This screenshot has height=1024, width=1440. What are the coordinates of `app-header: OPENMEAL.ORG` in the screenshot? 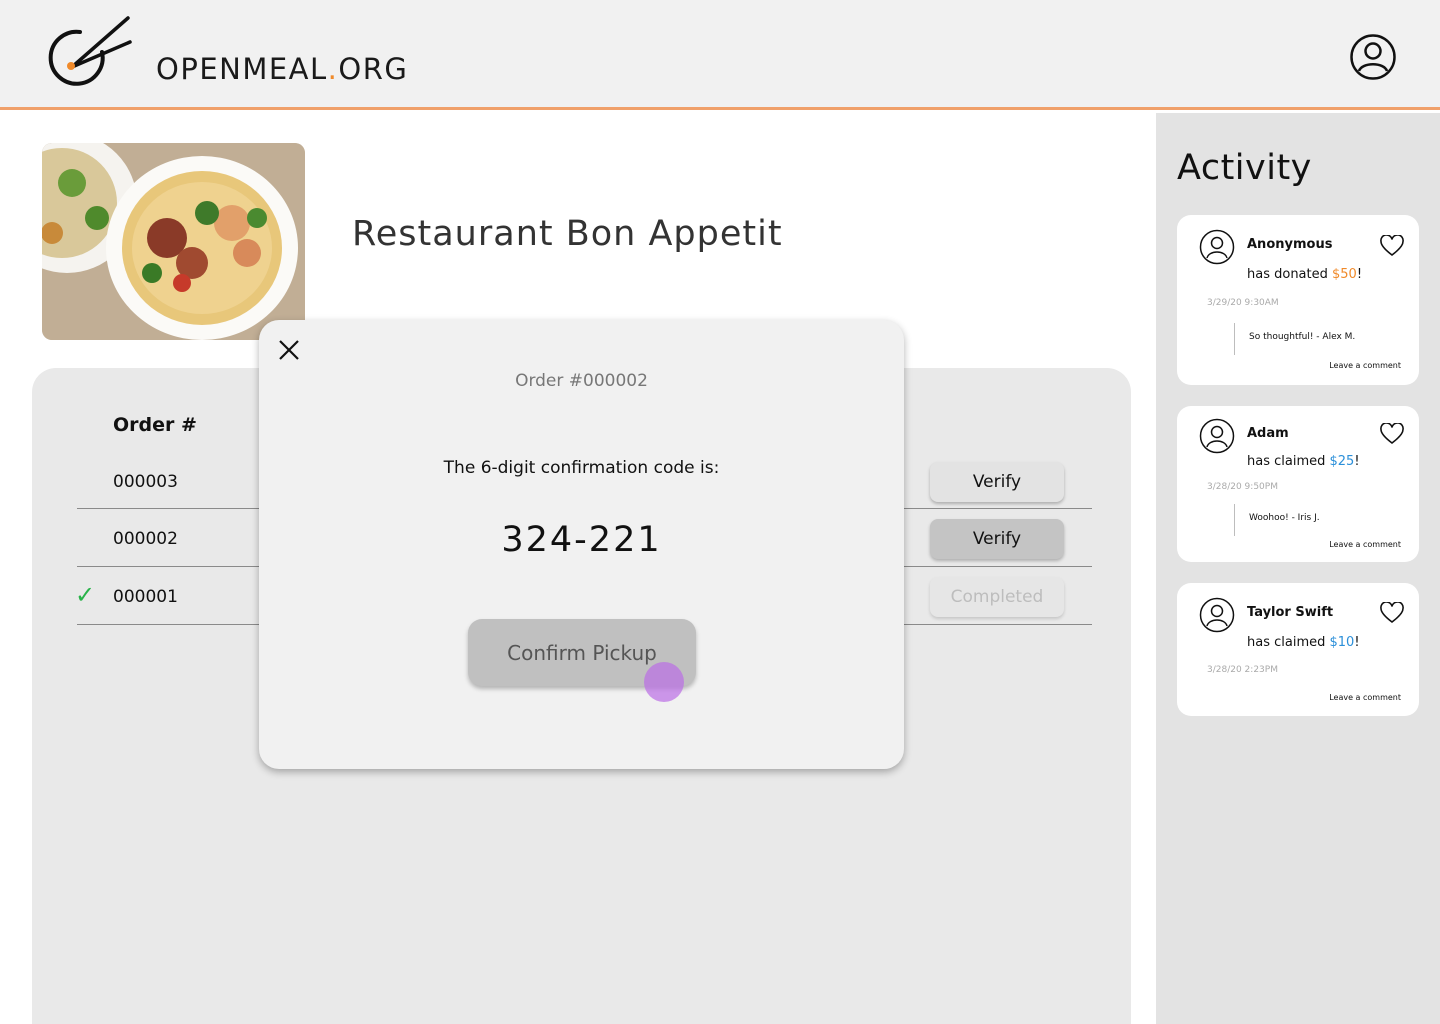 It's located at (720, 55).